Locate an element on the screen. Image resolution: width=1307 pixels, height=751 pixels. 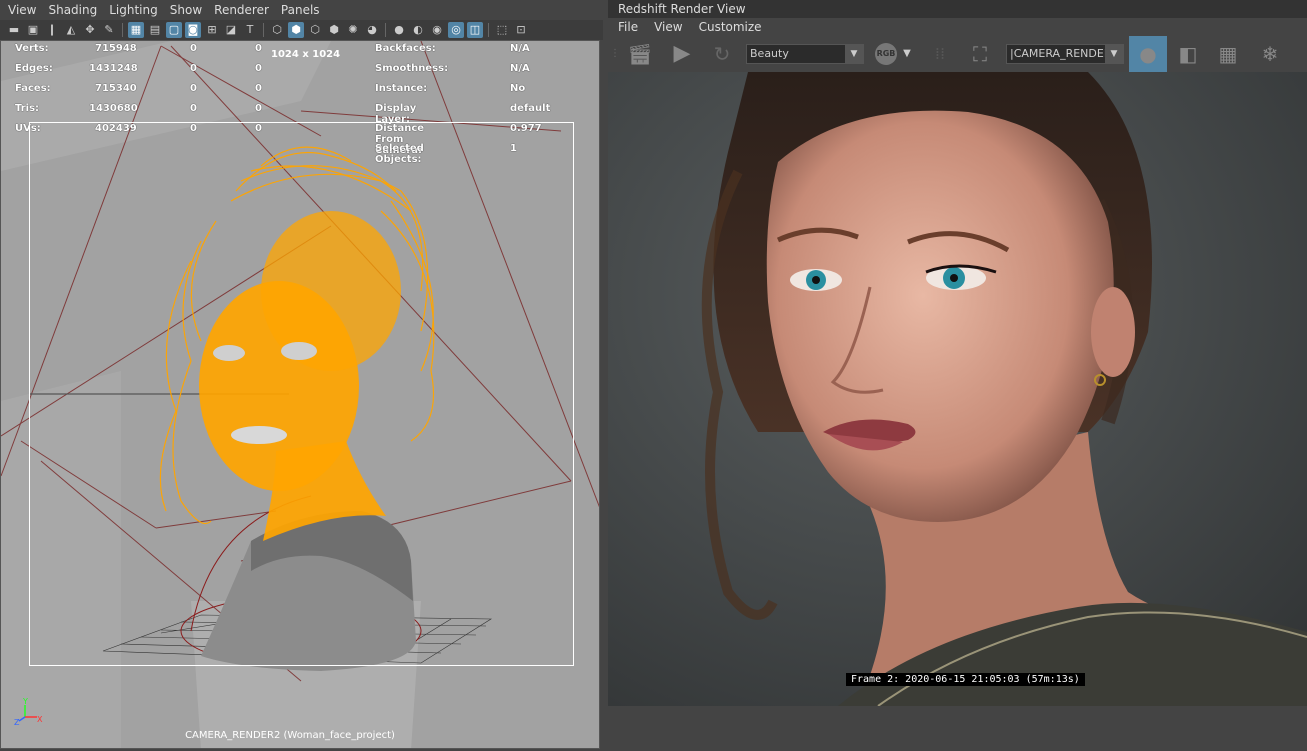
isolate-select-icon: ◫ is located at coordinates (475, 30).